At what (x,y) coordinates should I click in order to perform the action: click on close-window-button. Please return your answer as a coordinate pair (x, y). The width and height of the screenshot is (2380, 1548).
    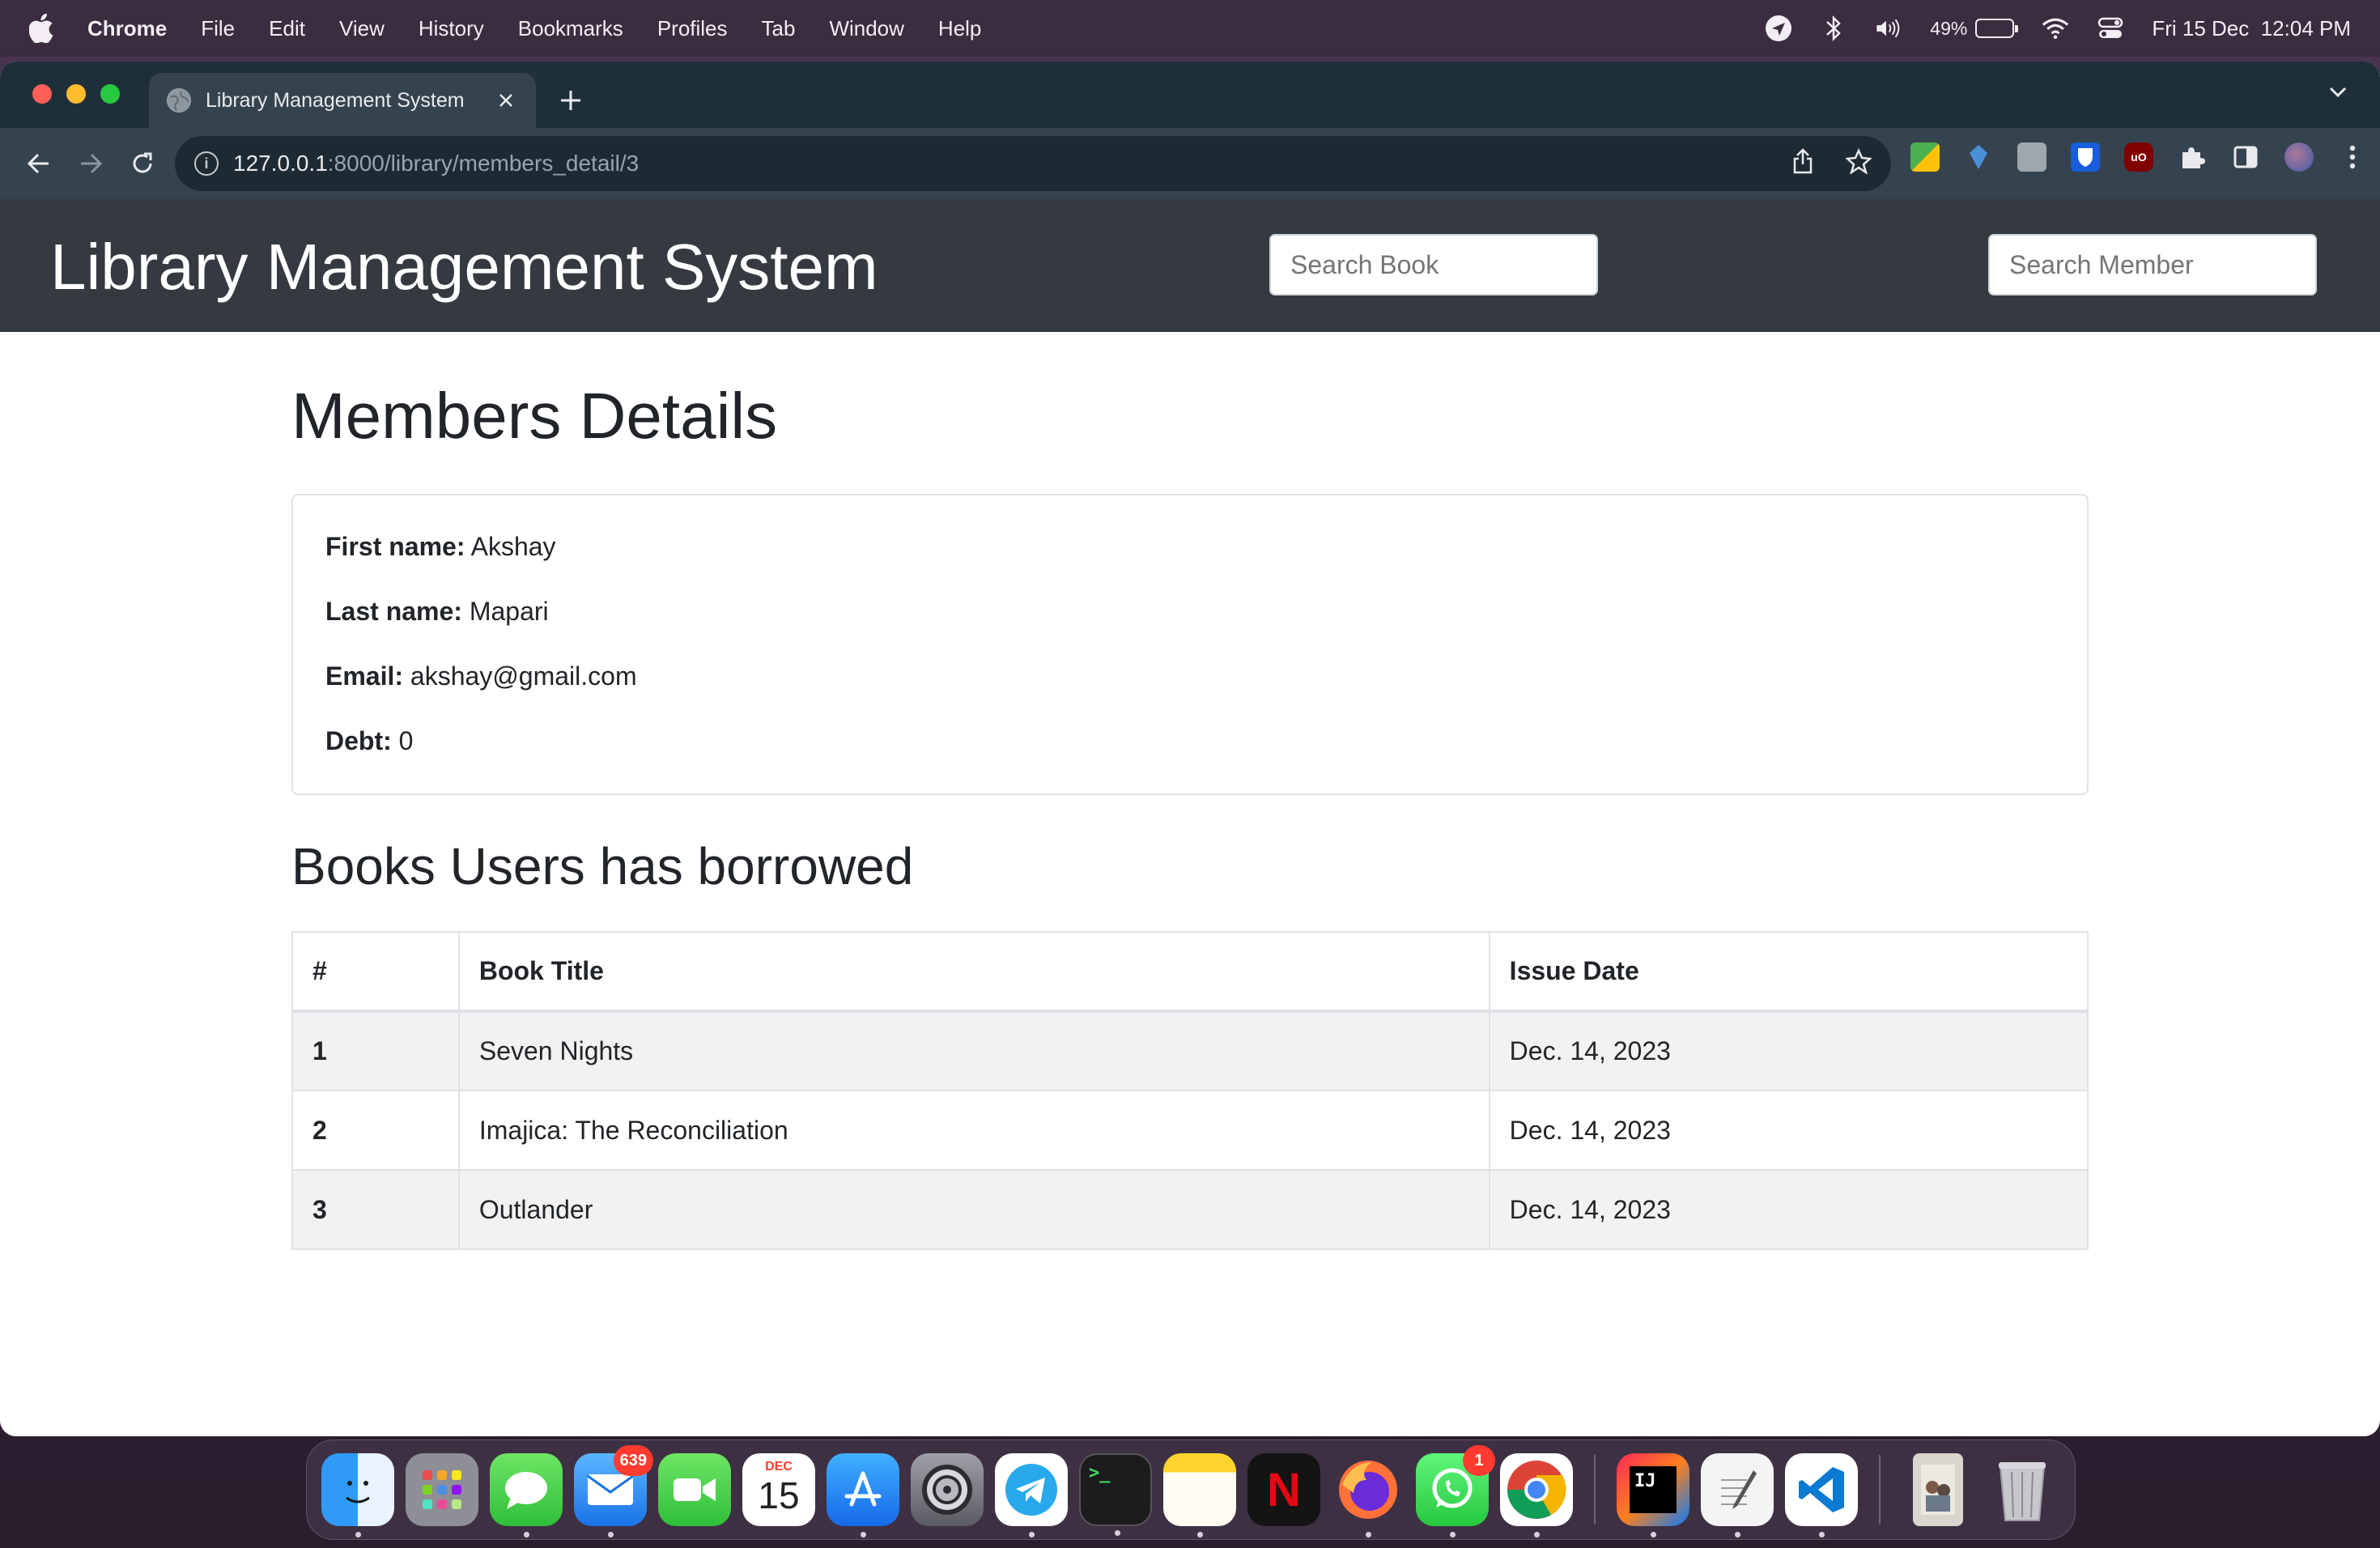
    Looking at the image, I should click on (42, 94).